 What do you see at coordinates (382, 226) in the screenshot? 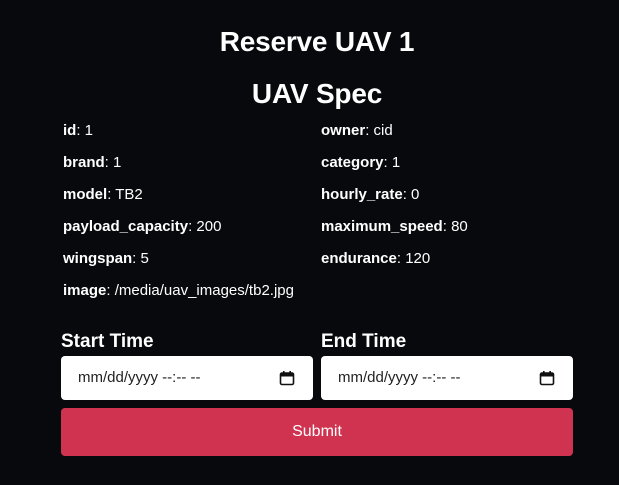
I see `spec-key: maximum_speed` at bounding box center [382, 226].